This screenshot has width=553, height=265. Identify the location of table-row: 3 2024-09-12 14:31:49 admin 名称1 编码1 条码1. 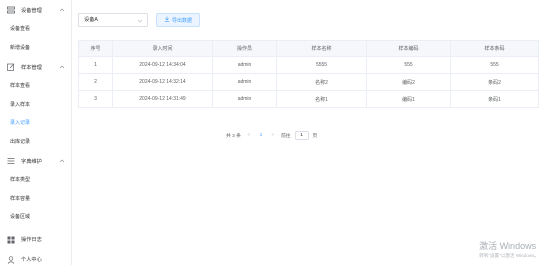
(308, 99).